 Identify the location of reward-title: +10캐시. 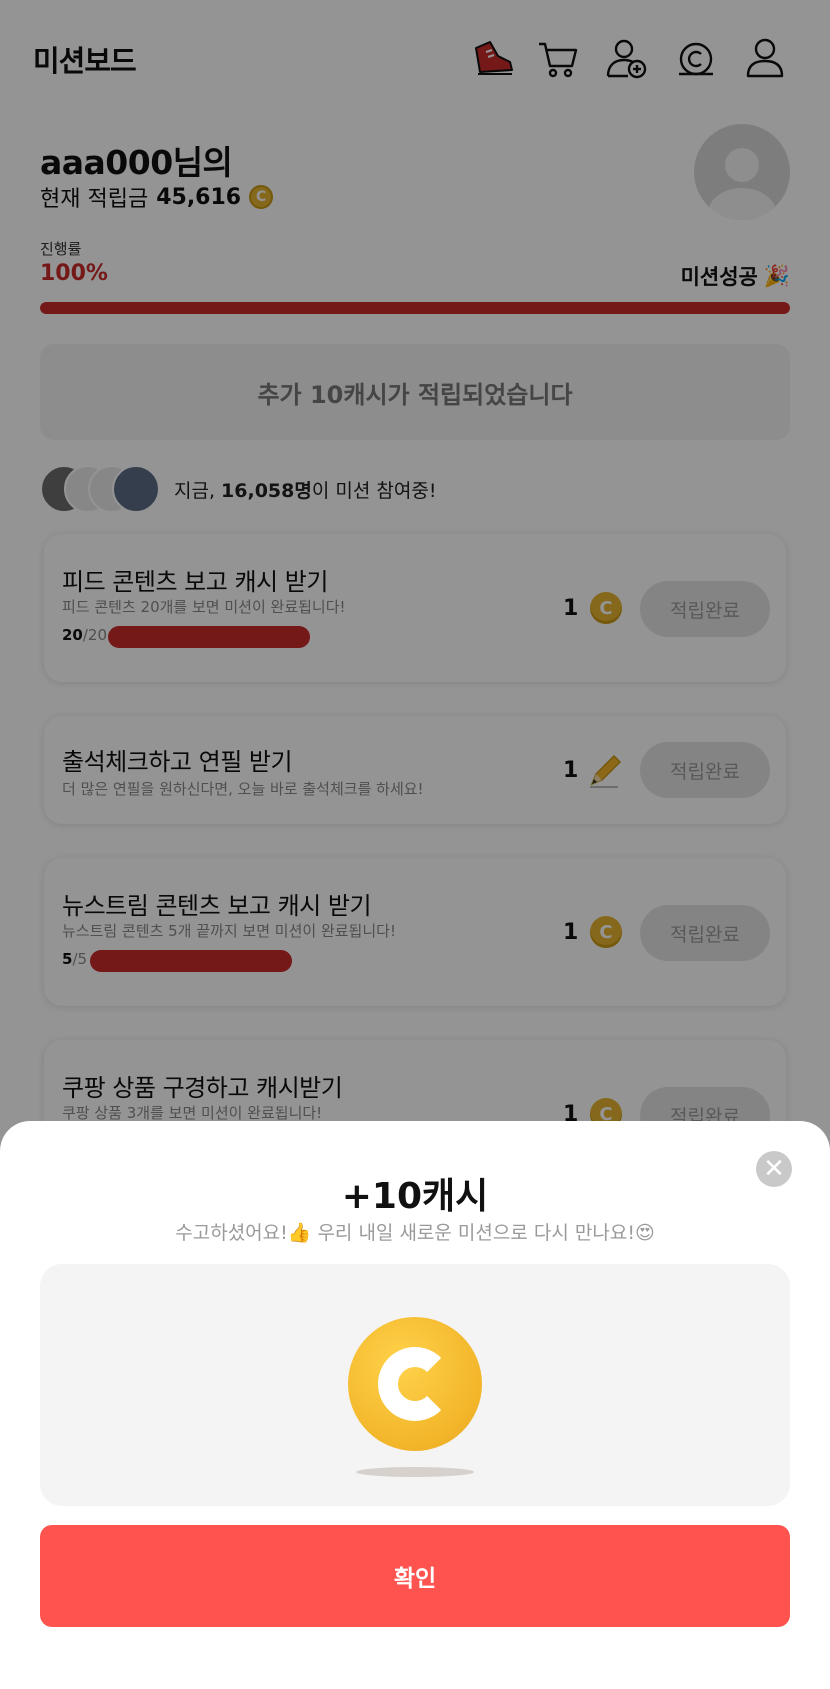
(415, 1196).